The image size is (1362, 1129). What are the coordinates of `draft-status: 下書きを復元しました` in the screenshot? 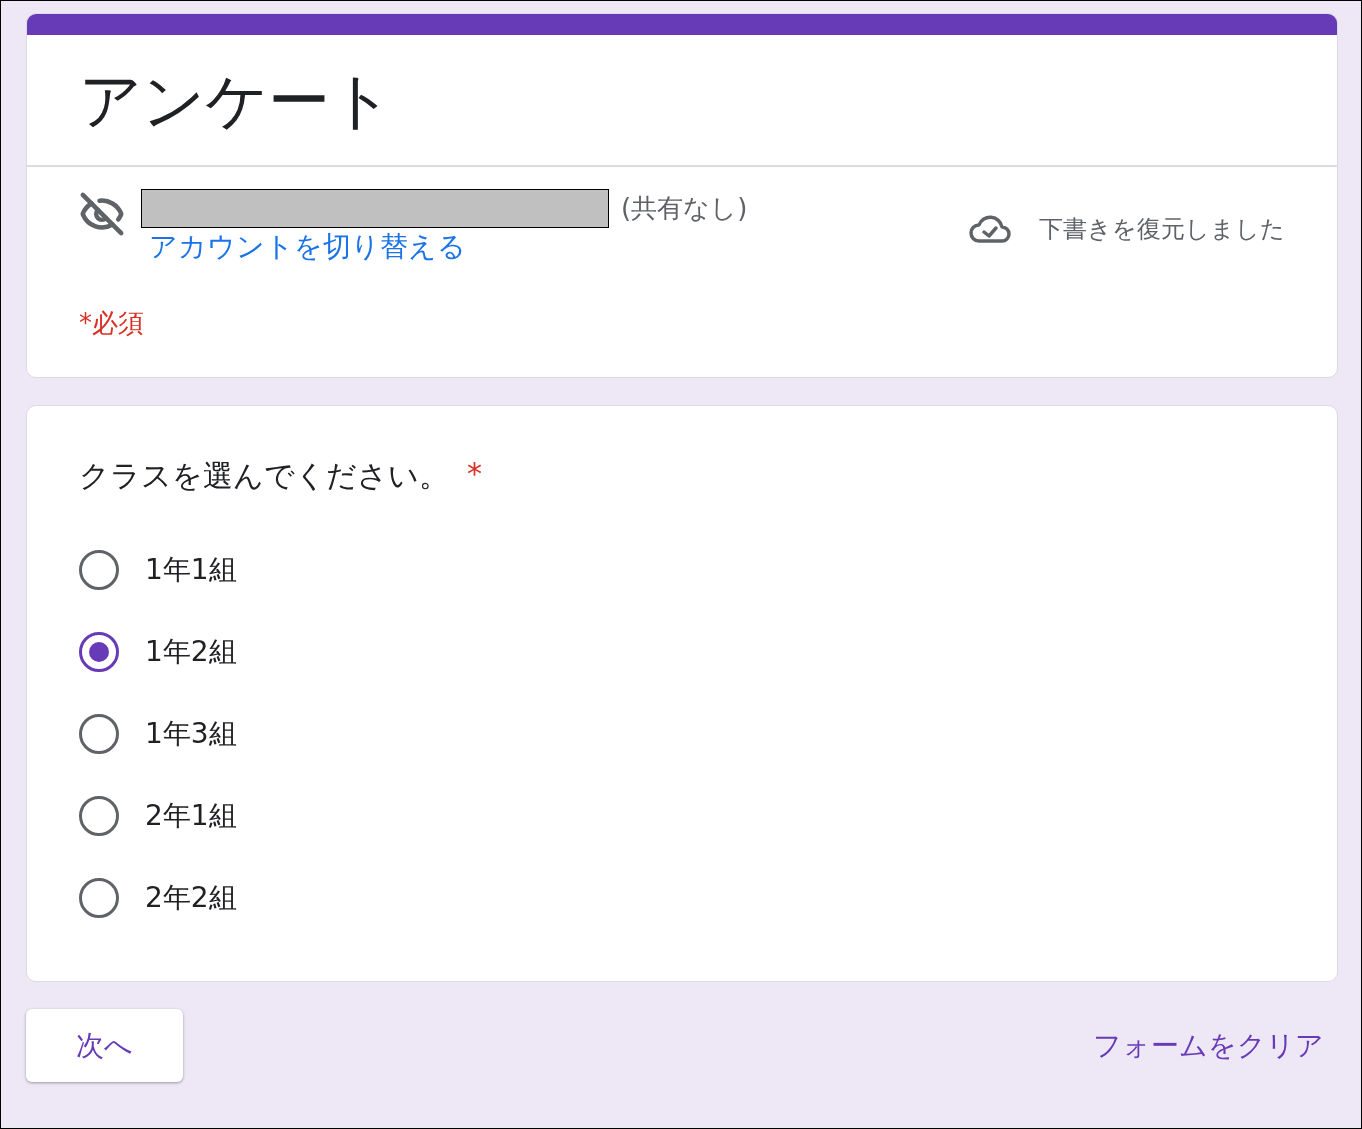 It's located at (1162, 230).